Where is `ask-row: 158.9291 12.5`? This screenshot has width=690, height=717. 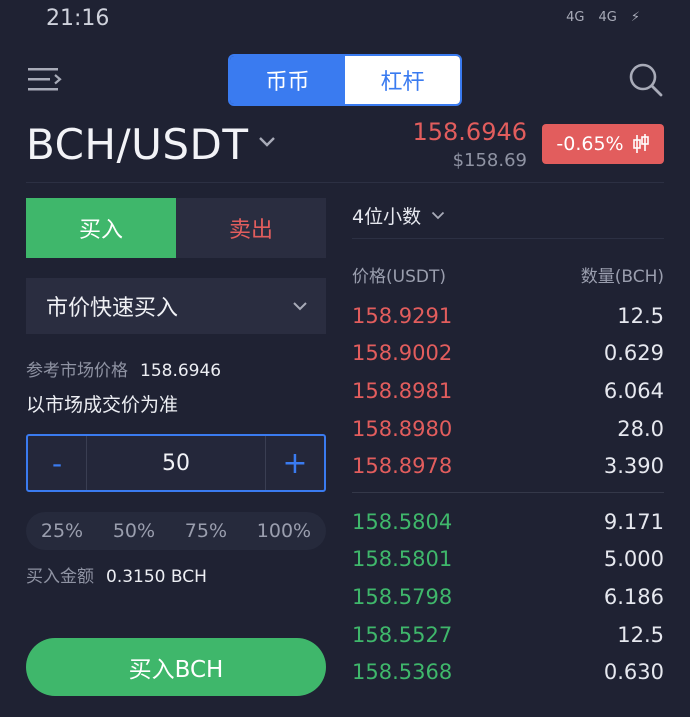 ask-row: 158.9291 12.5 is located at coordinates (508, 316).